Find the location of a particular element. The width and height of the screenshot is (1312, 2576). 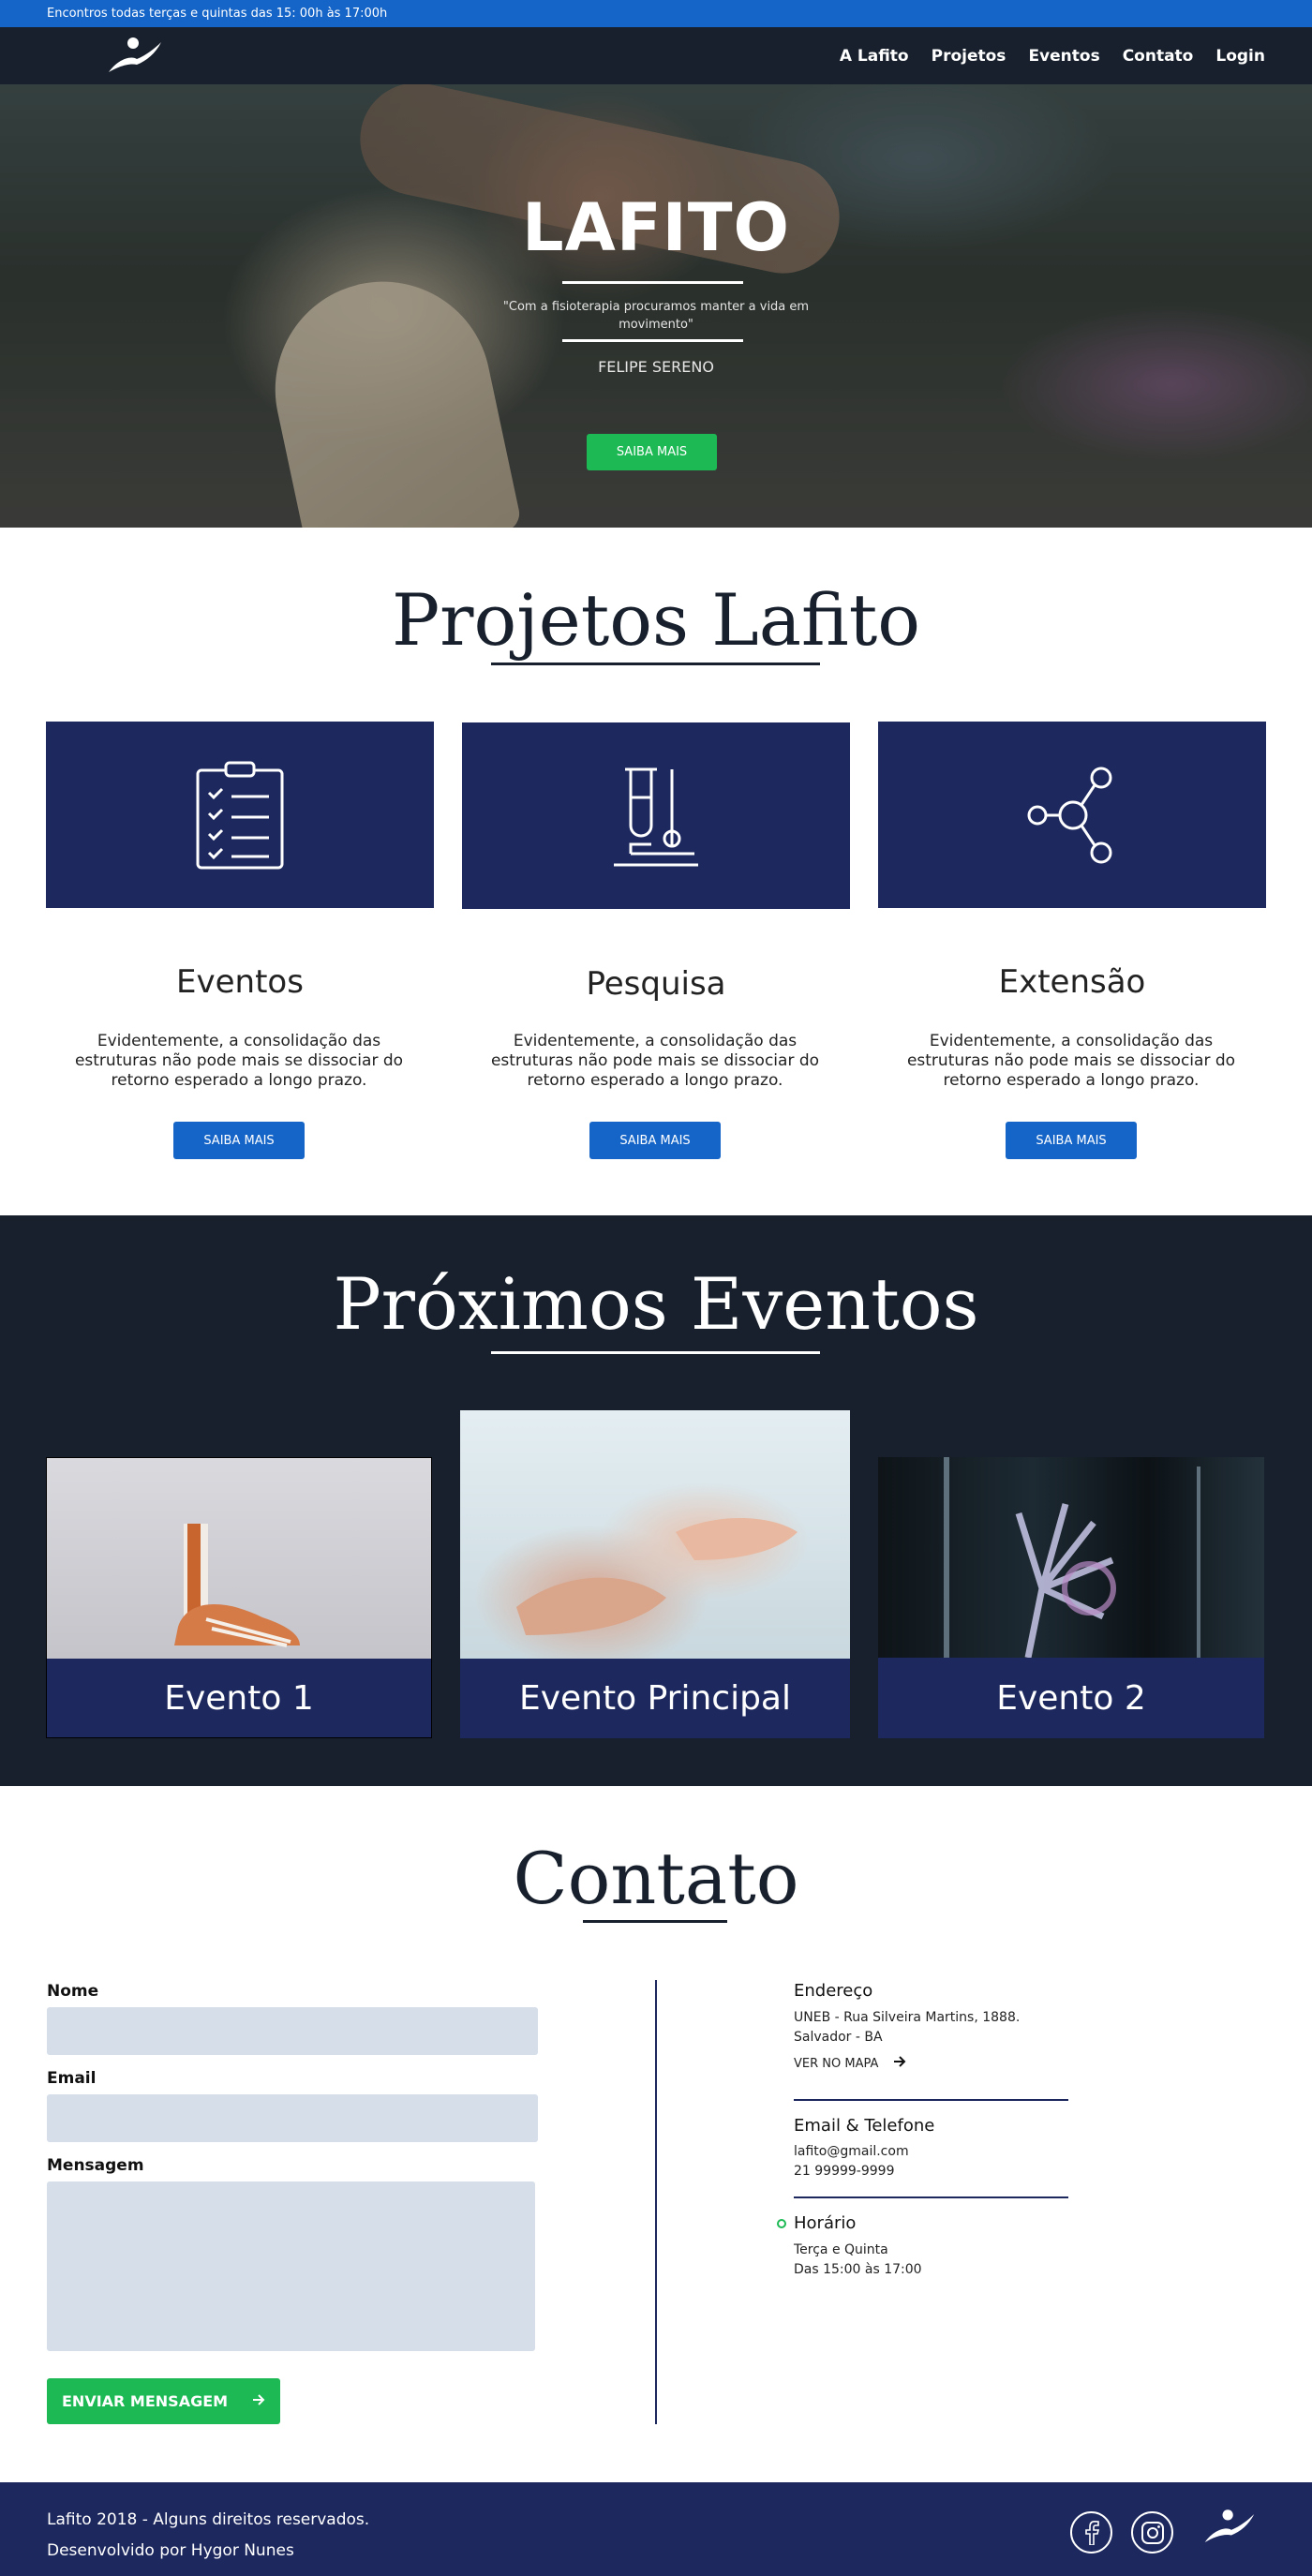

view-map-label: VER NO MAPA is located at coordinates (836, 2063).